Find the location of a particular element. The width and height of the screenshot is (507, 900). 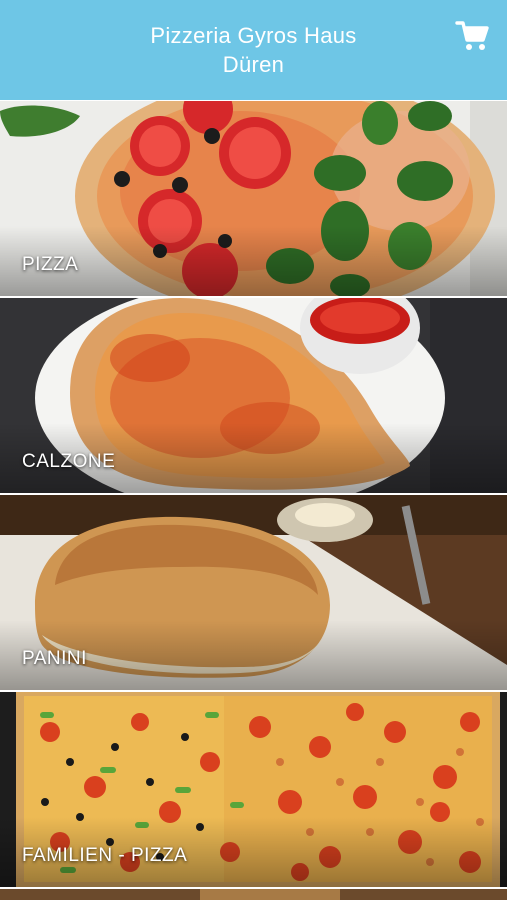

category-label: FAMILIEN - PIZZA is located at coordinates (105, 855).